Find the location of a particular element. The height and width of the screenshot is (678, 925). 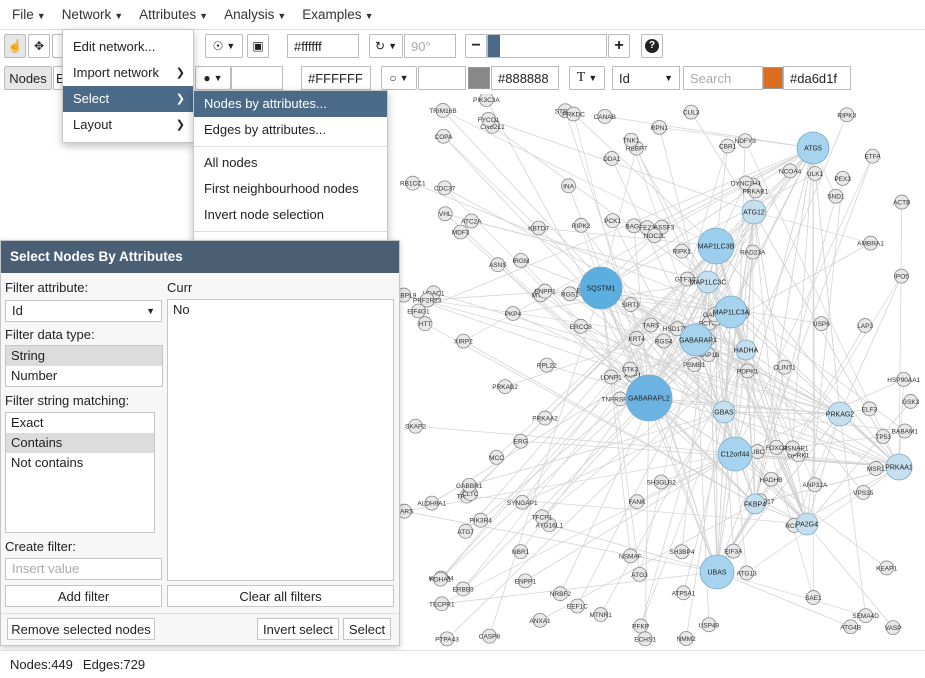

network-node: HTT is located at coordinates (425, 324).